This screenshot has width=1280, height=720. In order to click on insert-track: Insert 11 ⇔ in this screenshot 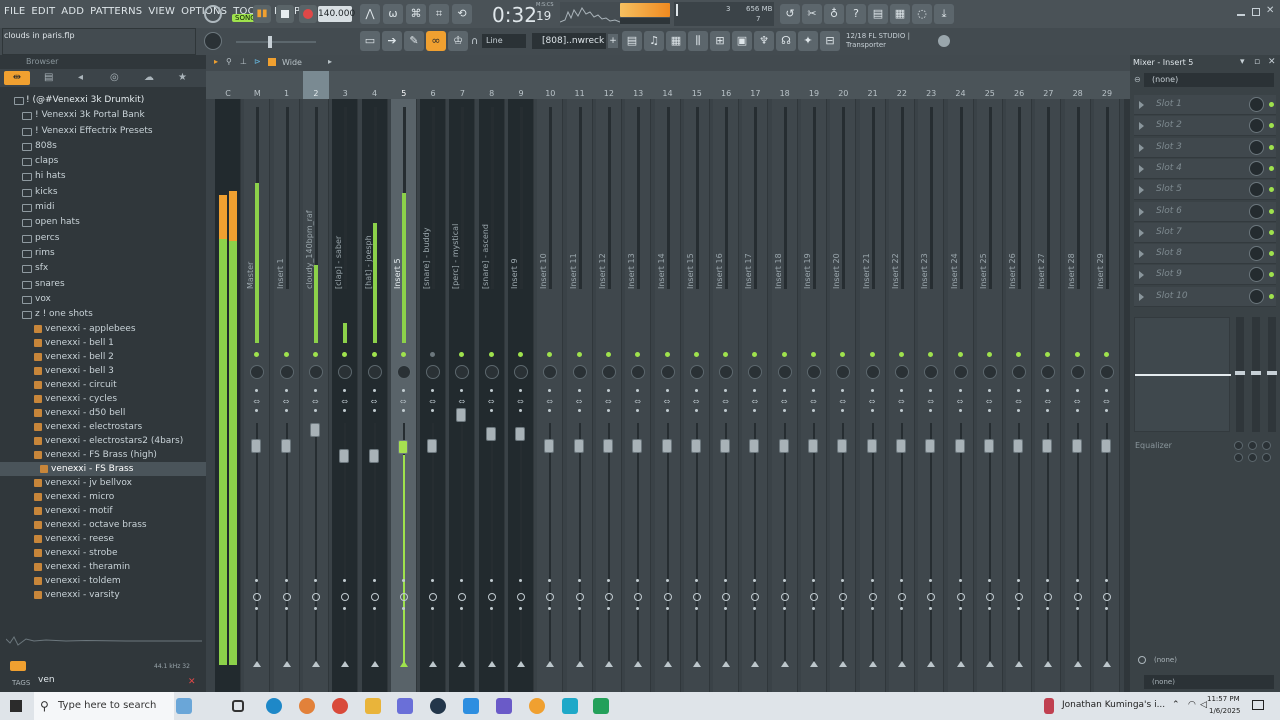, I will do `click(579, 395)`.